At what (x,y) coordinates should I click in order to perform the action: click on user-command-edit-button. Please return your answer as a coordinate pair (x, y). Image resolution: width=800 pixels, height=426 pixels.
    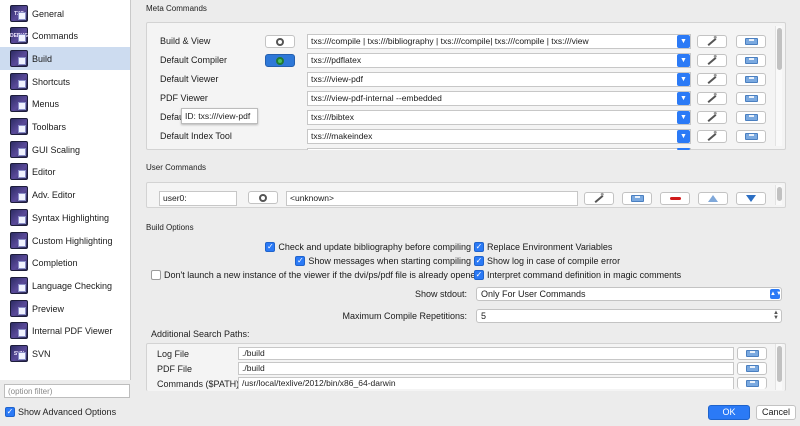
    Looking at the image, I should click on (599, 198).